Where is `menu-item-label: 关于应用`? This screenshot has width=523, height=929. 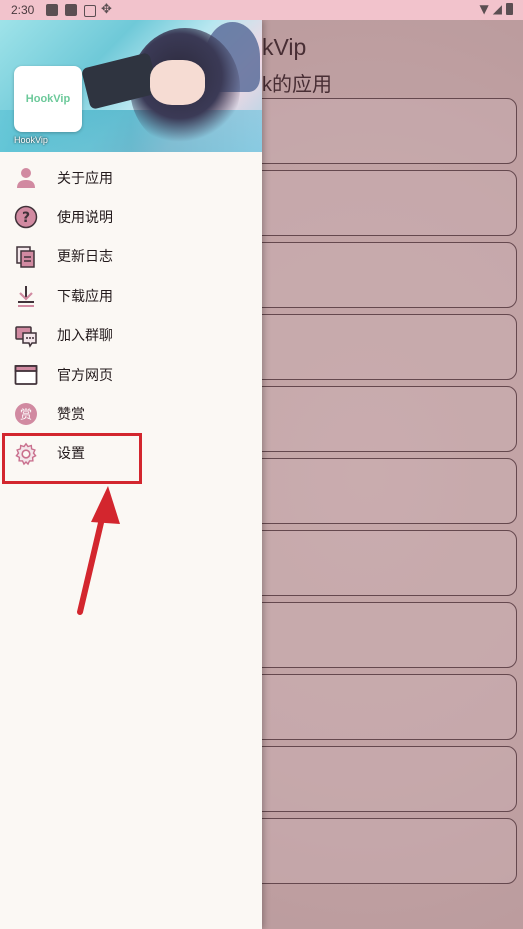 menu-item-label: 关于应用 is located at coordinates (85, 178).